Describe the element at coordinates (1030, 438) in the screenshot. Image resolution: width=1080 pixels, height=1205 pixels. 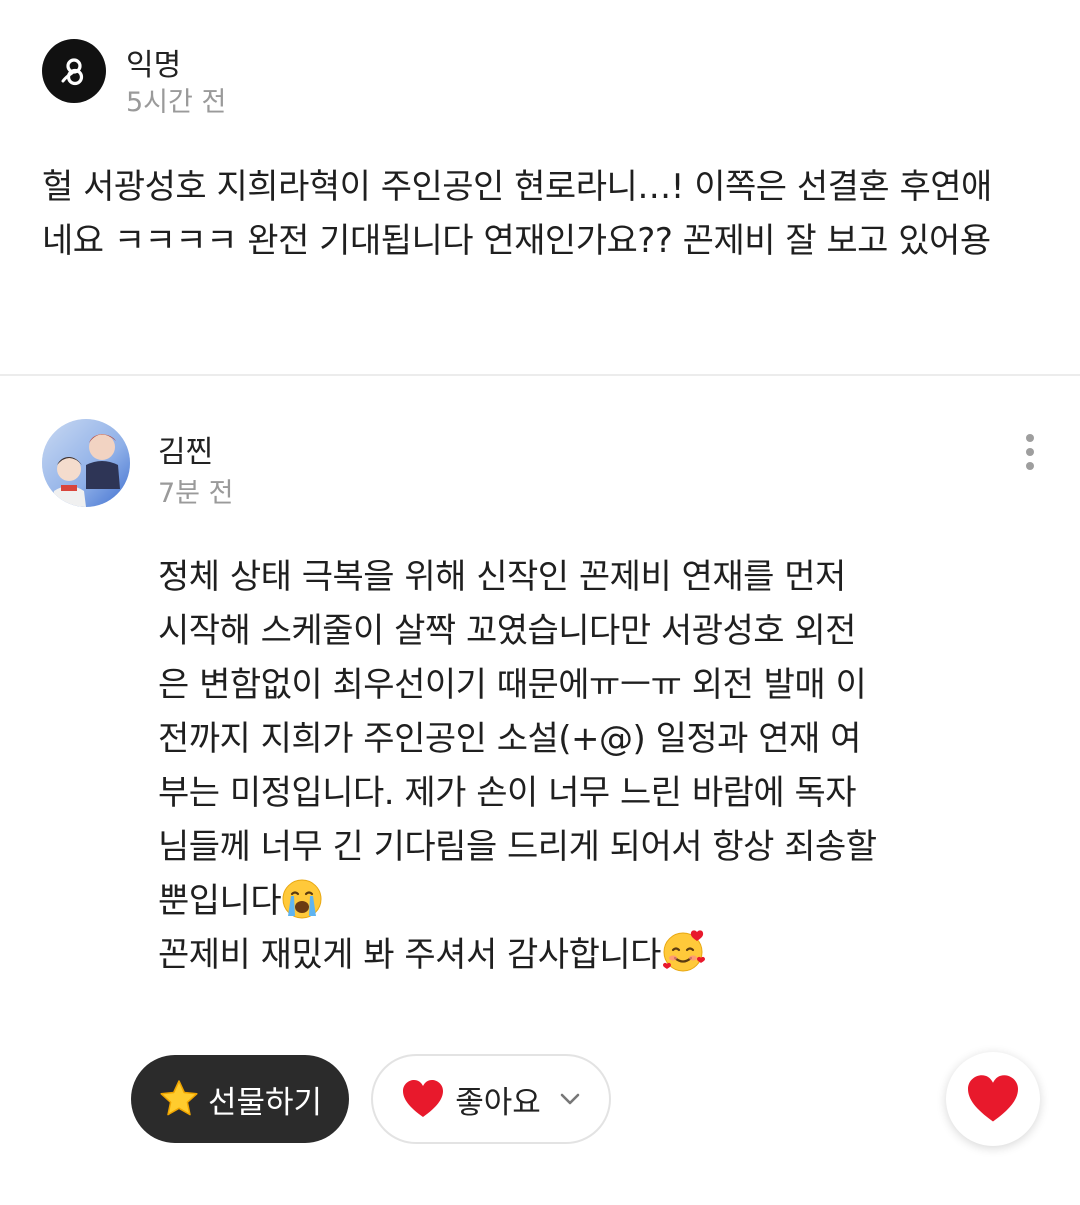
I see `more-vertical-icon` at that location.